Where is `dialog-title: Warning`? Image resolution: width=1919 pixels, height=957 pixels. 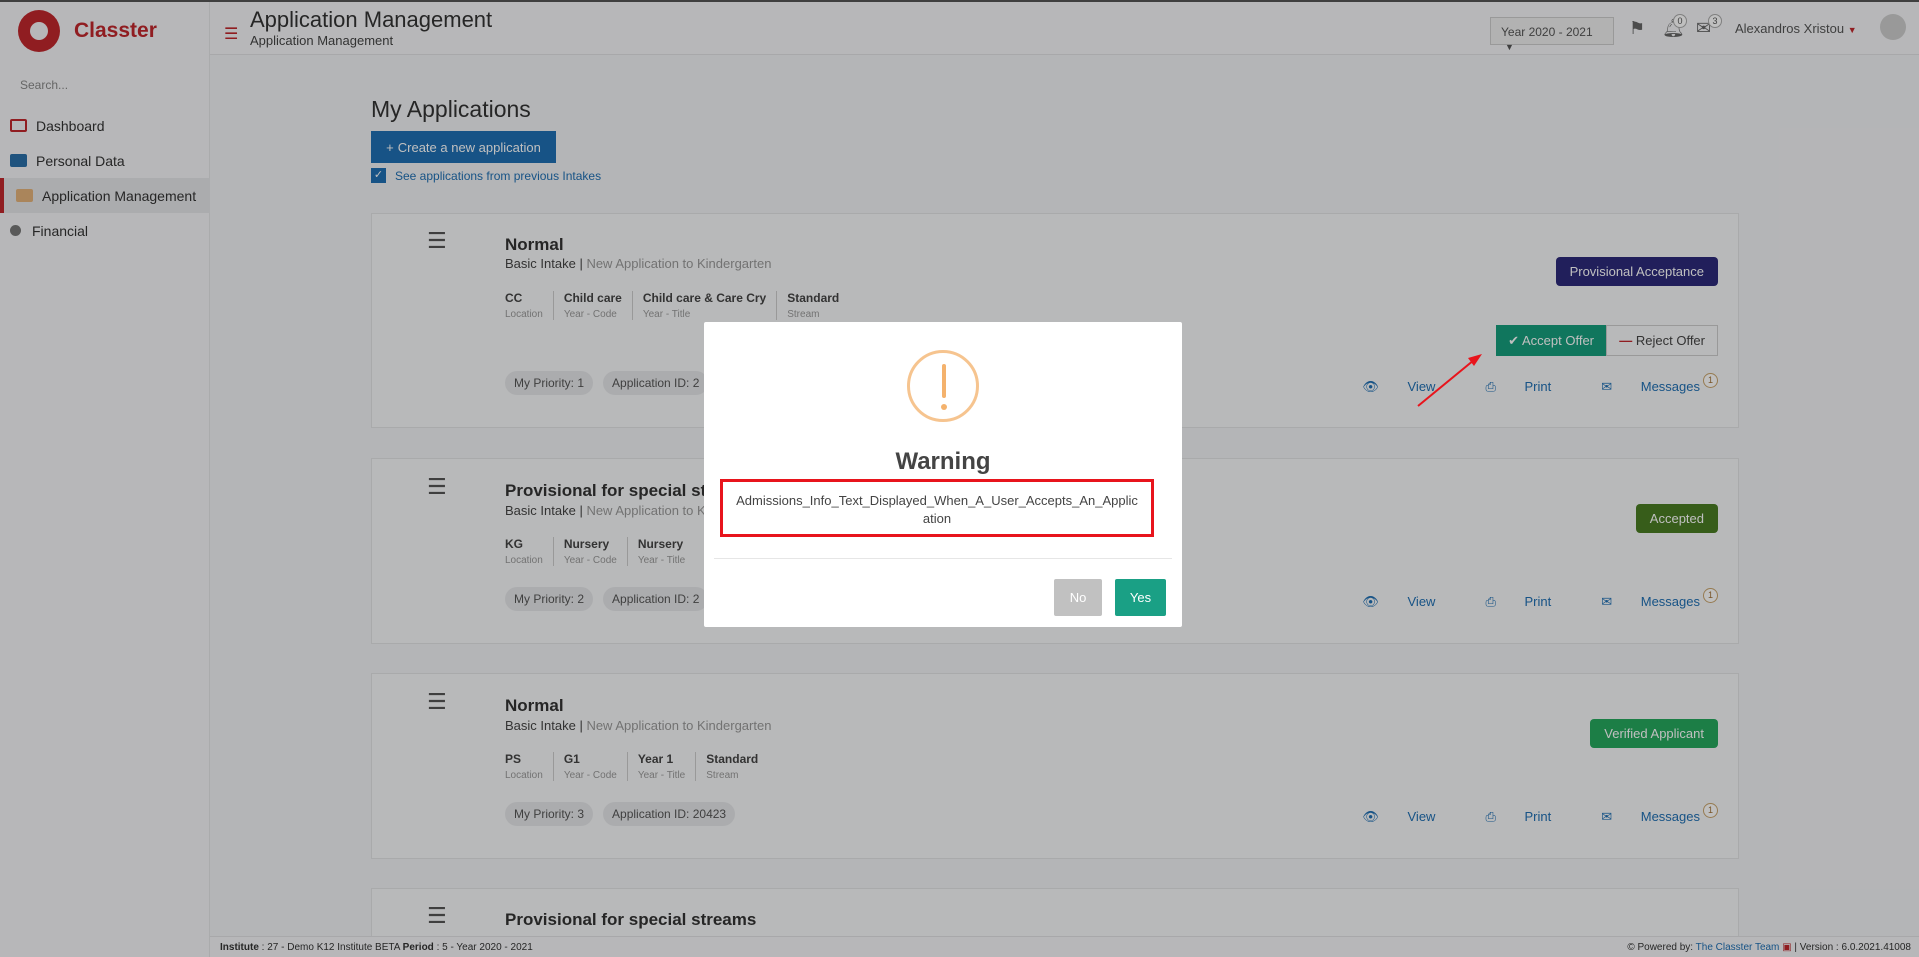 dialog-title: Warning is located at coordinates (943, 461).